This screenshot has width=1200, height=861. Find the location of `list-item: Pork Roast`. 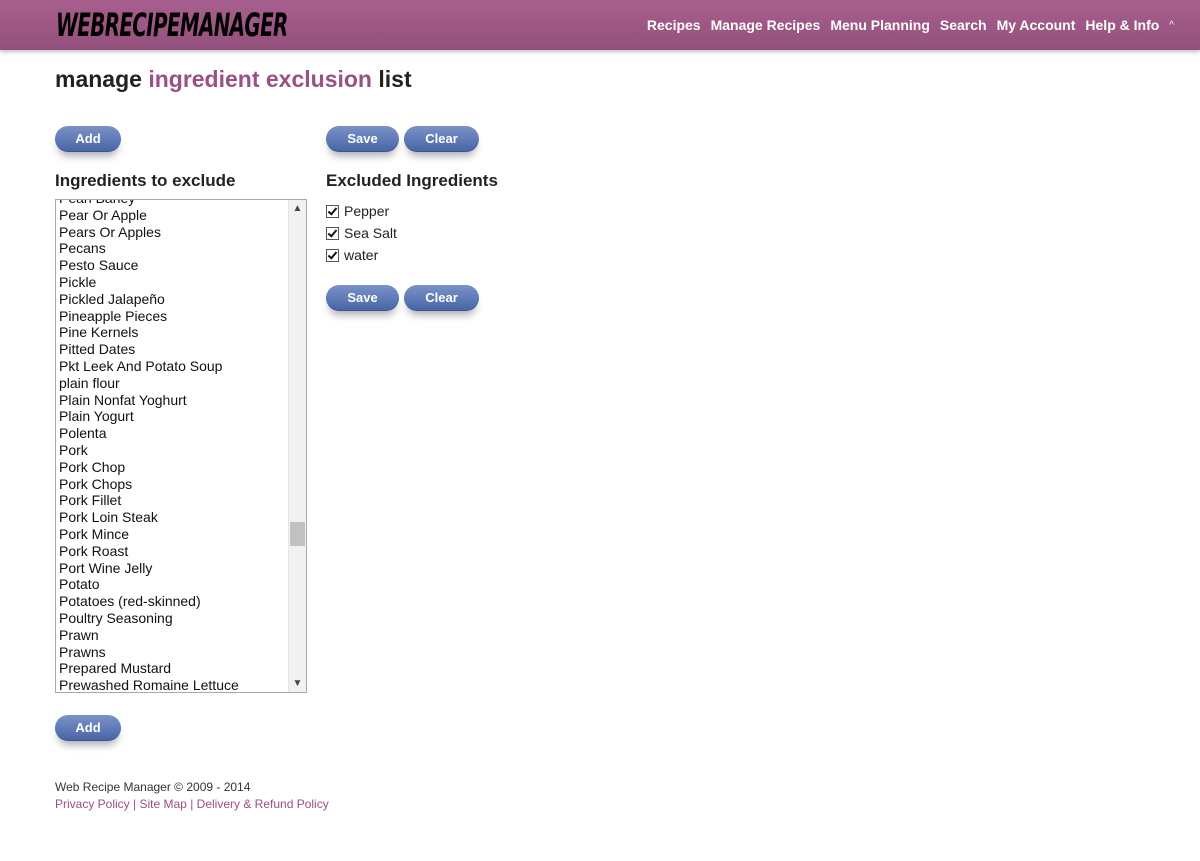

list-item: Pork Roast is located at coordinates (172, 551).